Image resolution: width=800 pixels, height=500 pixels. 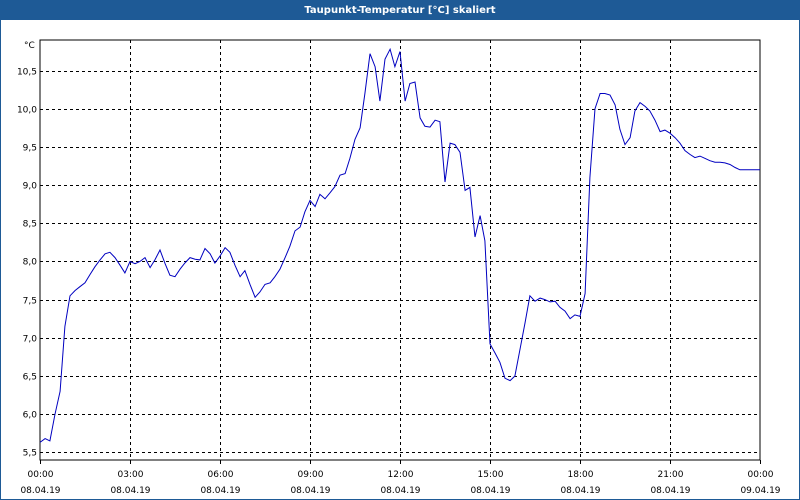 What do you see at coordinates (30, 187) in the screenshot?
I see `y-tick-label: 9,0` at bounding box center [30, 187].